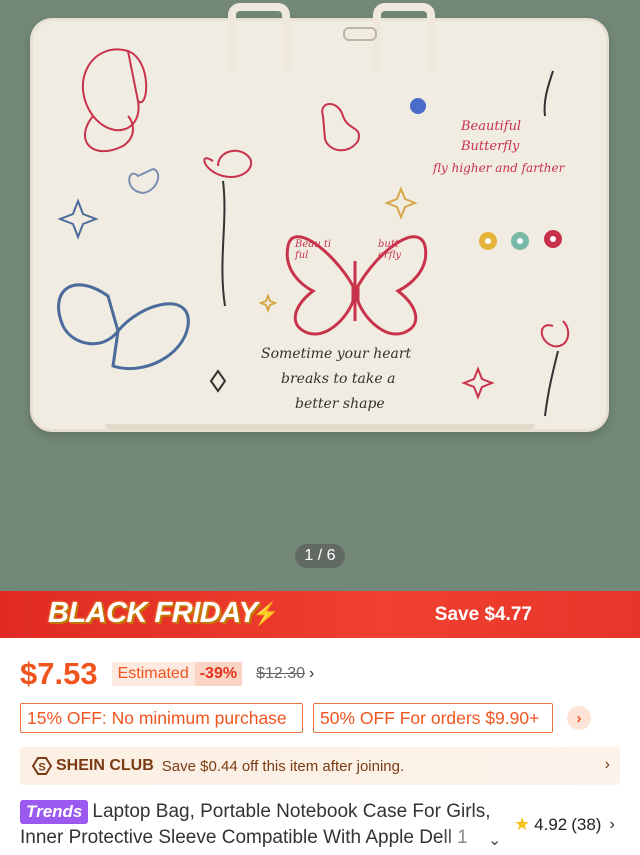  I want to click on rating-count: (38), so click(586, 824).